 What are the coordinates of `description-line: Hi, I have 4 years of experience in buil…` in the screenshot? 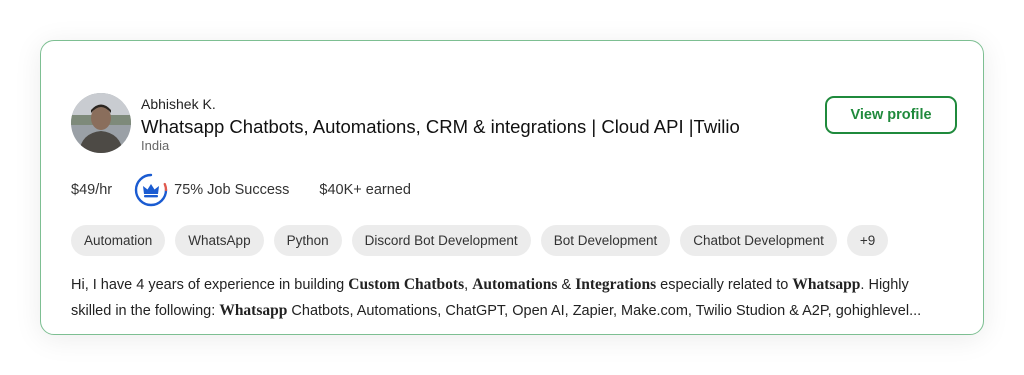 It's located at (516, 285).